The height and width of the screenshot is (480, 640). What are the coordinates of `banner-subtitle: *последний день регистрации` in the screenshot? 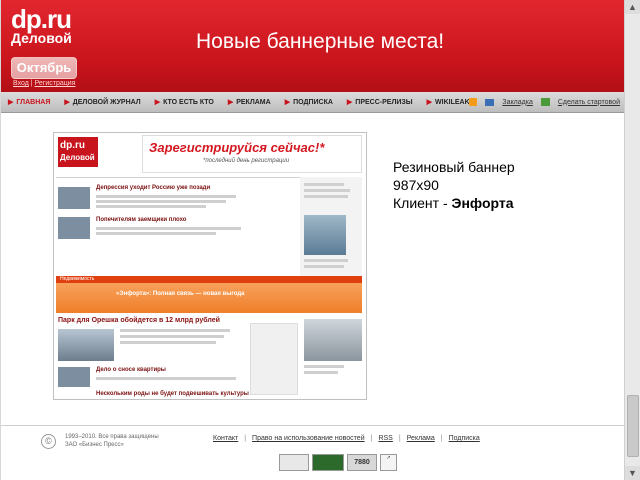 It's located at (246, 161).